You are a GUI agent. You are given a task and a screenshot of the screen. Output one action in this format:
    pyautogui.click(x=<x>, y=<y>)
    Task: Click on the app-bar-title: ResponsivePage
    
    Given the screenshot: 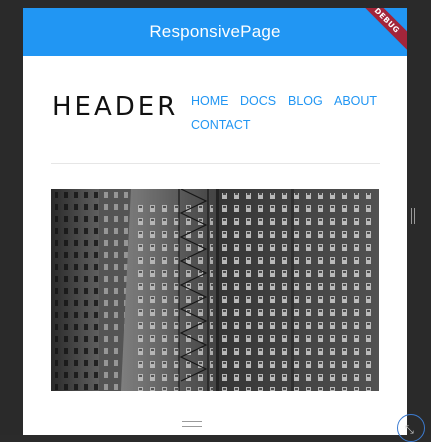 What is the action you would take?
    pyautogui.click(x=215, y=31)
    